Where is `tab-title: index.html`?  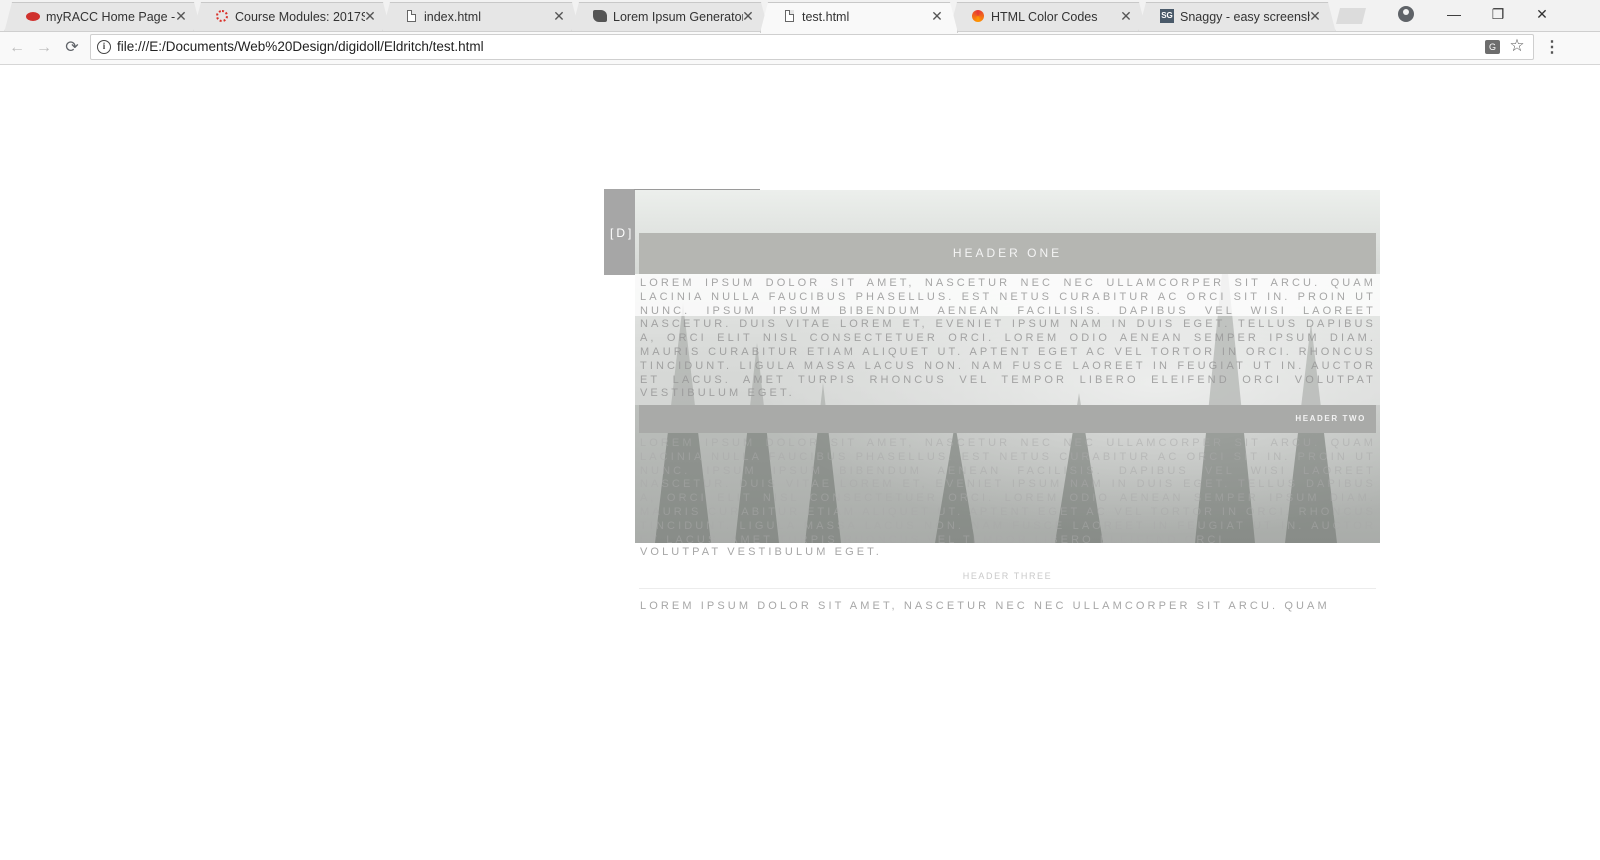
tab-title: index.html is located at coordinates (452, 17).